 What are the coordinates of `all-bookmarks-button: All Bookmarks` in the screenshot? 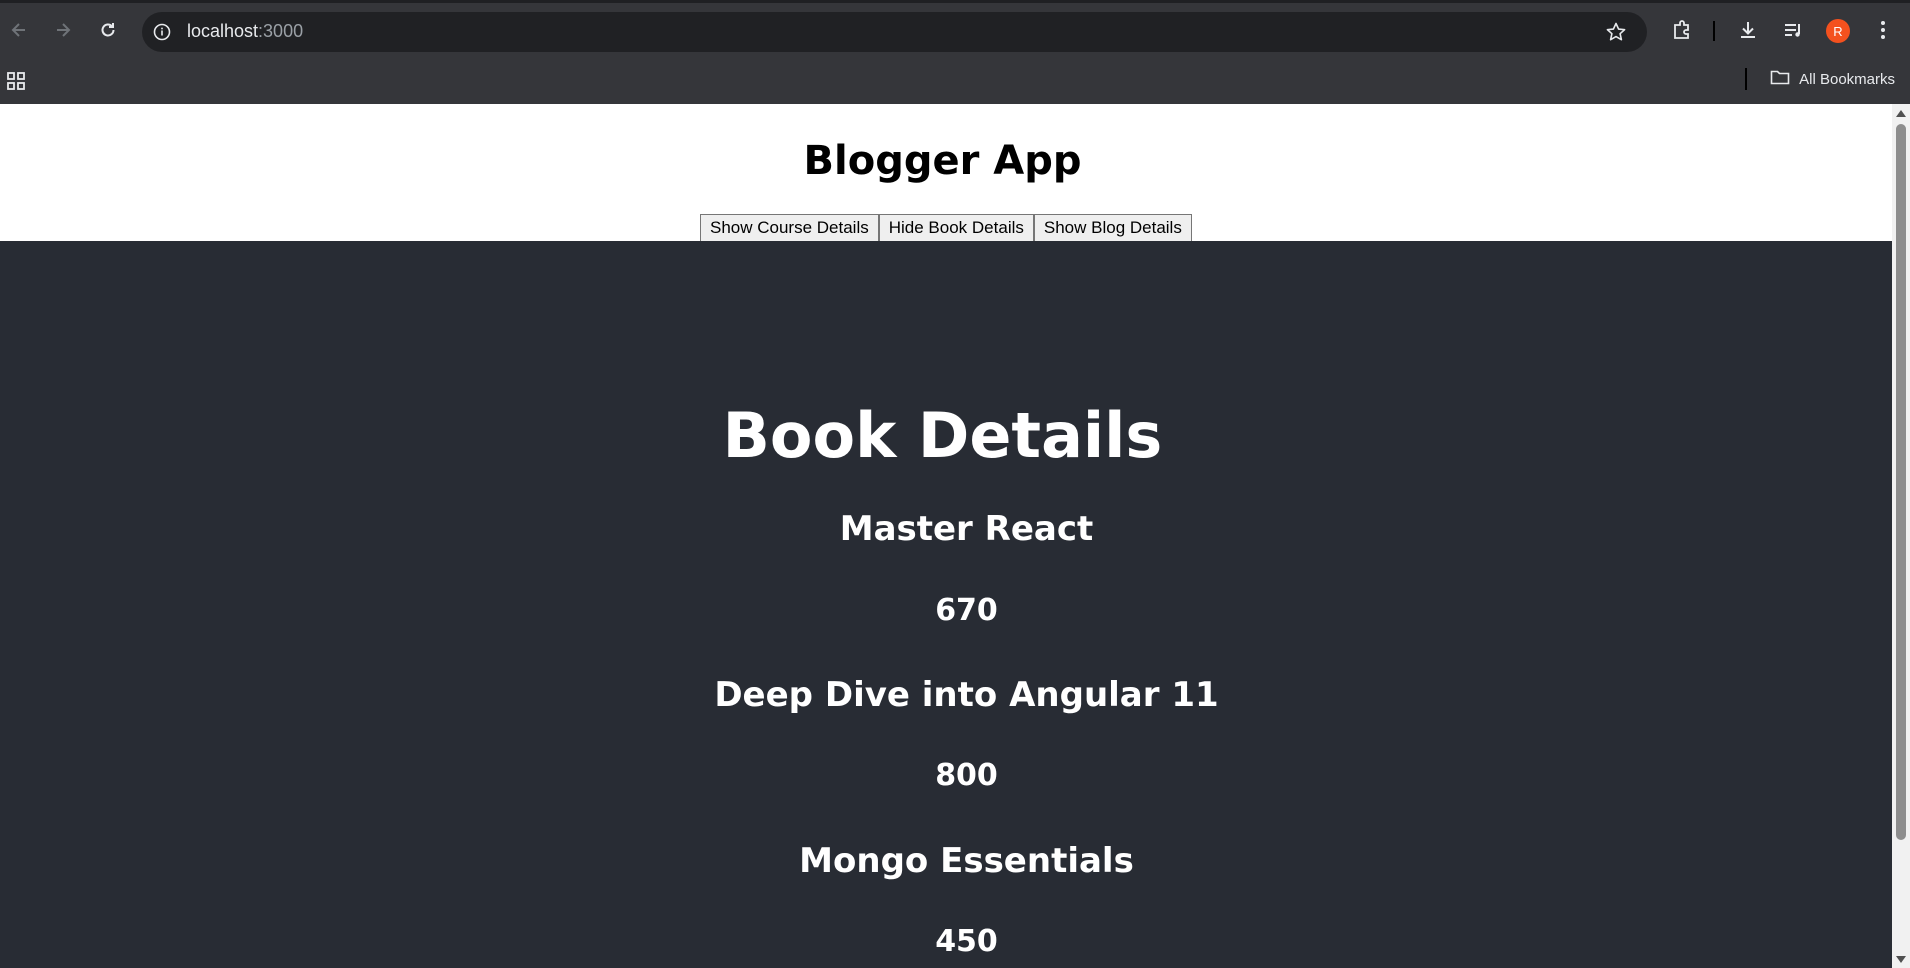 It's located at (1832, 79).